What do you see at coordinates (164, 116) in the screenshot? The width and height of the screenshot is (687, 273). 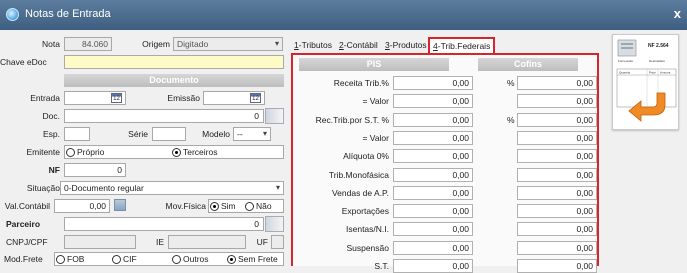 I see `doc-input: 0` at bounding box center [164, 116].